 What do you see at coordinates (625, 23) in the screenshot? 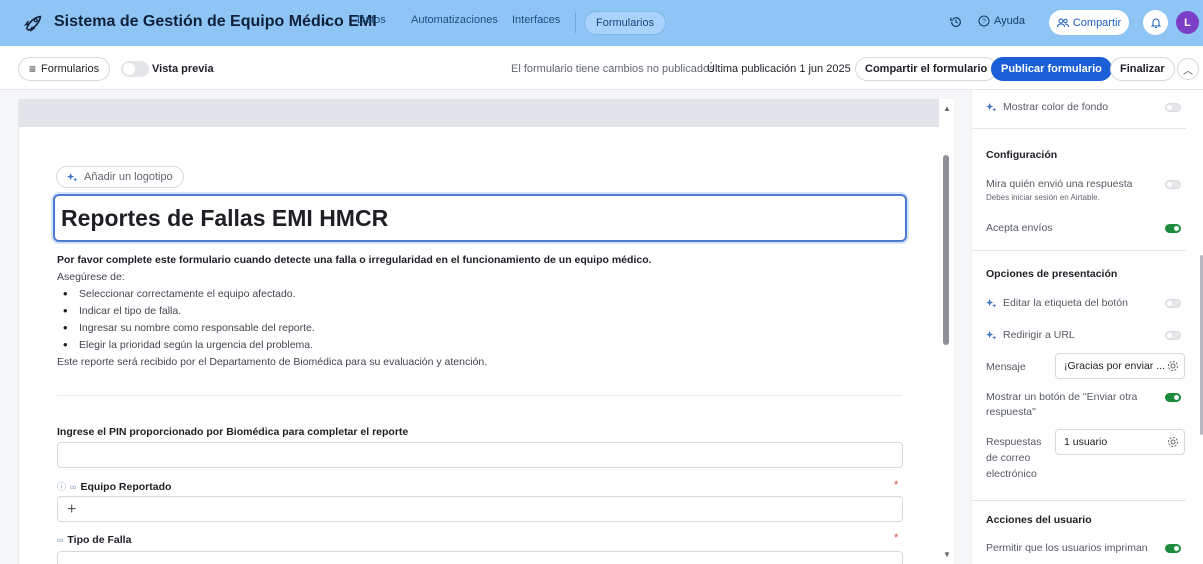
I see `nav-formularios: Formularios` at bounding box center [625, 23].